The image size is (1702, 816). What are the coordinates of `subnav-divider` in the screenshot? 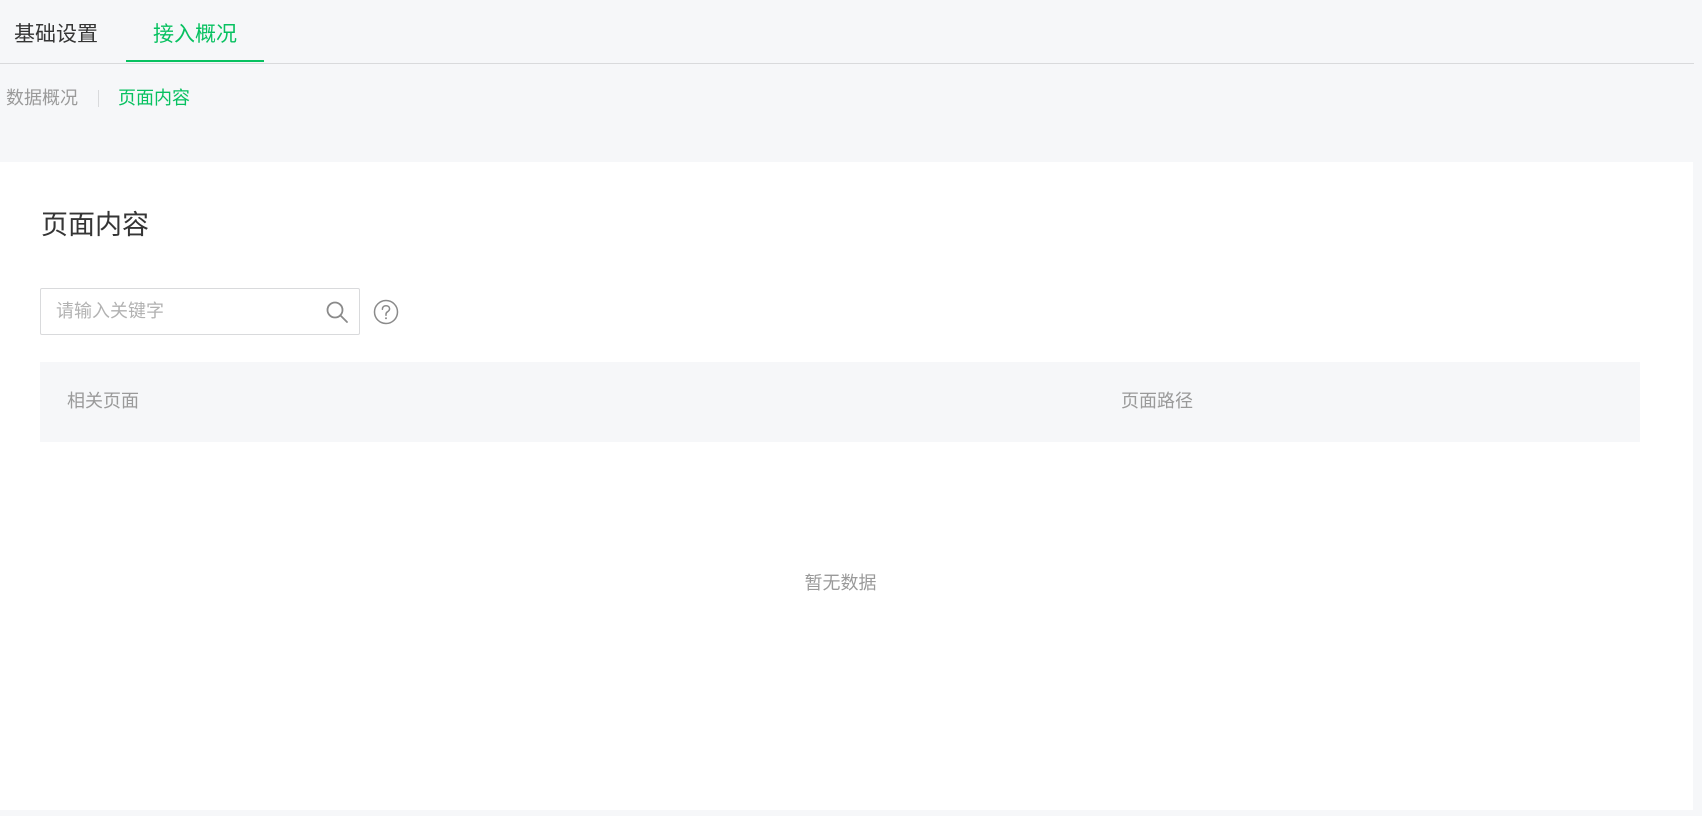 It's located at (98, 98).